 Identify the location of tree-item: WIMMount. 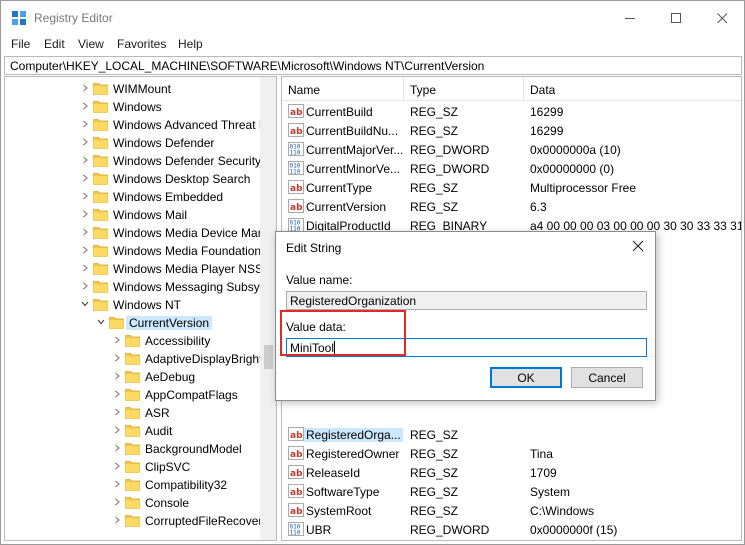
(133, 89).